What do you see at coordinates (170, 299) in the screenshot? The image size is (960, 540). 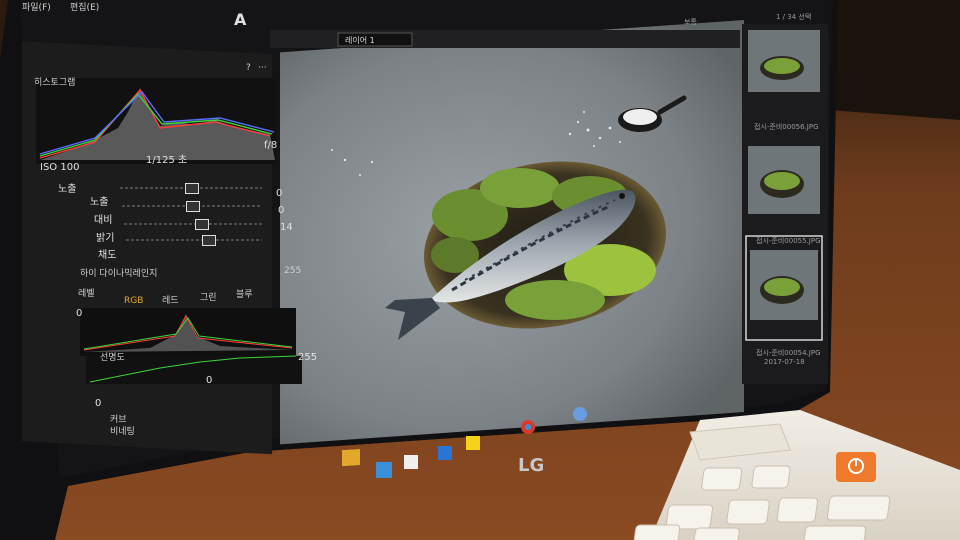 I see `levels-tab-red: 레드` at bounding box center [170, 299].